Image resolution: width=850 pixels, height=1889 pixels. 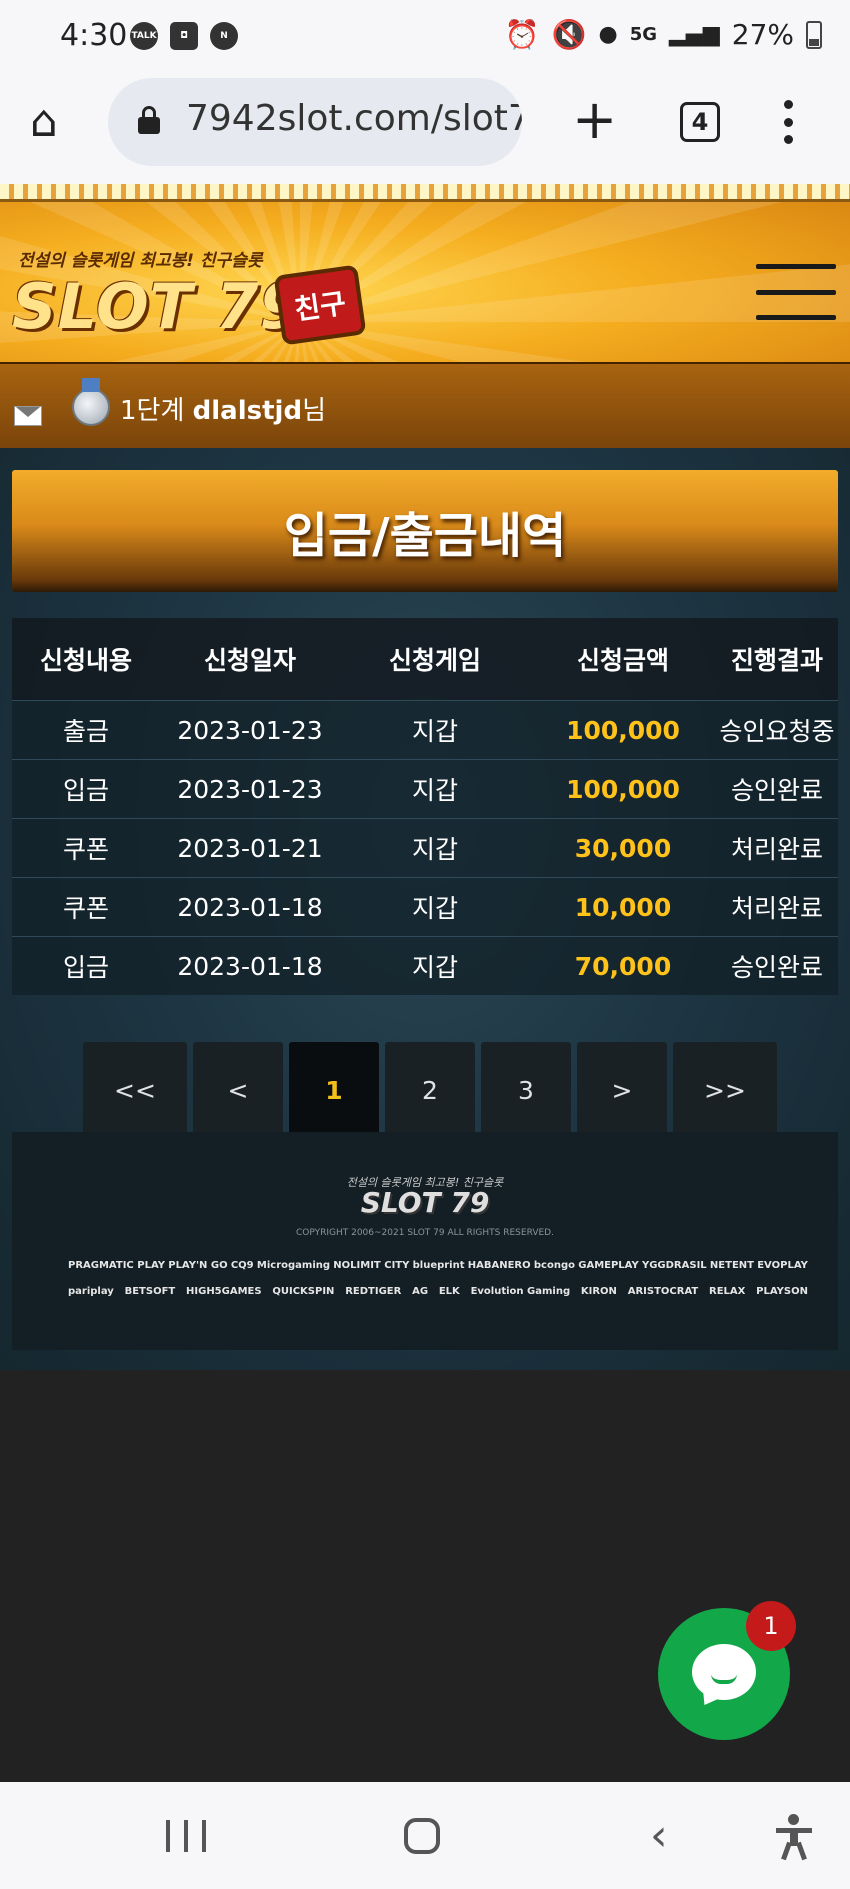 I want to click on provider-logo: Microgaming, so click(x=293, y=1265).